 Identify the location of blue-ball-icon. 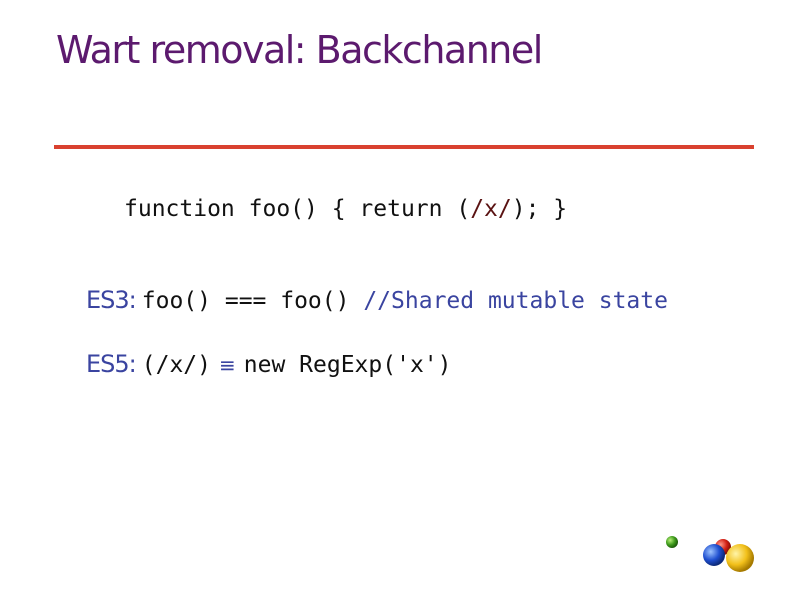
(714, 555).